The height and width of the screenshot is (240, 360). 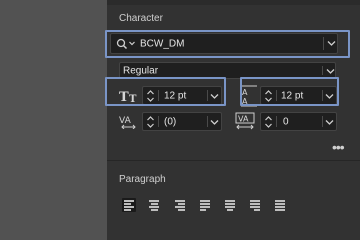 What do you see at coordinates (338, 147) in the screenshot?
I see `more-options-icon: •••` at bounding box center [338, 147].